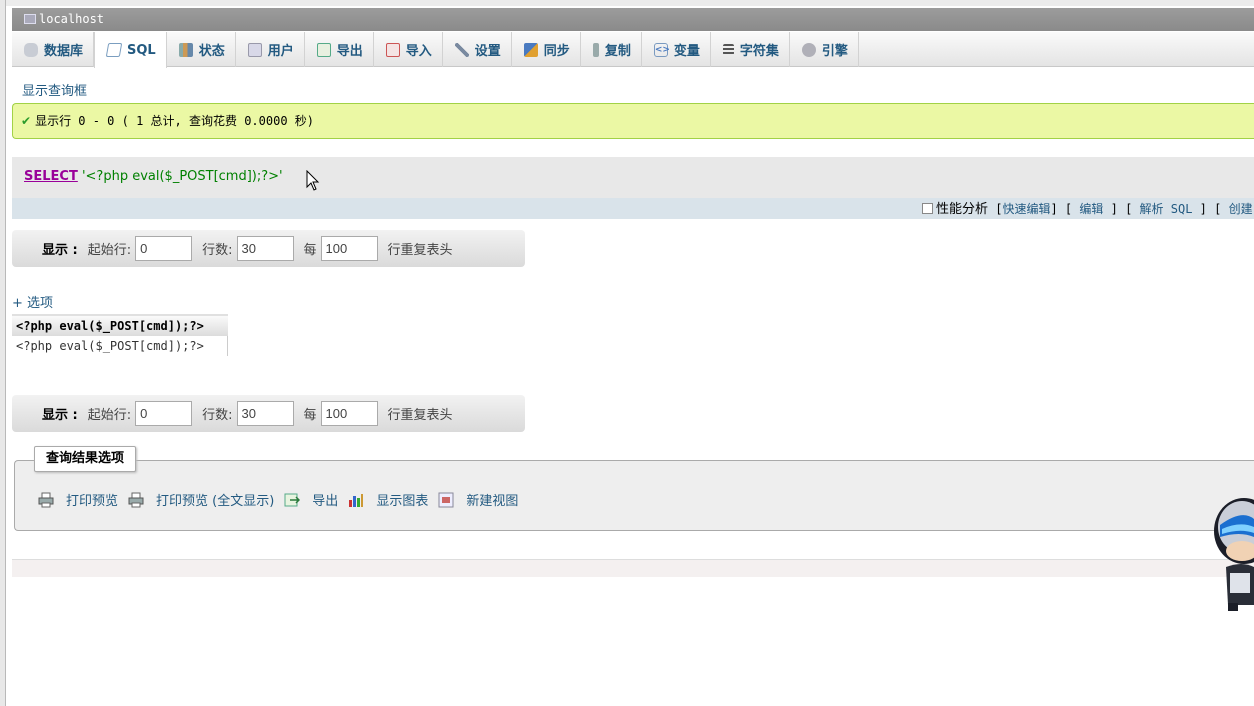  I want to click on tab-engines: 引擎, so click(824, 49).